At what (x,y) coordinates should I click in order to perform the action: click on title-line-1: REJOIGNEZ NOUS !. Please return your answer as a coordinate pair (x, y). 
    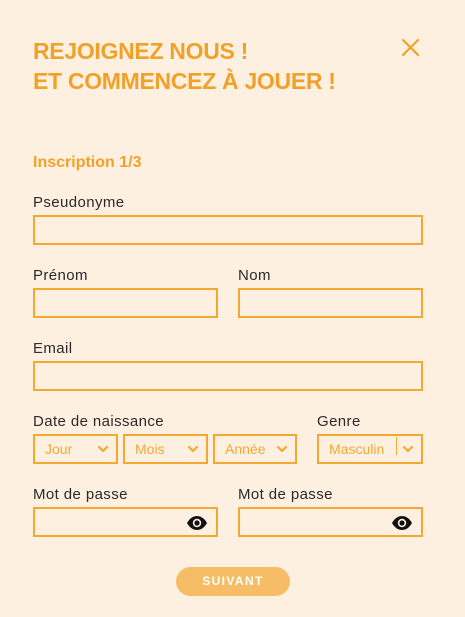
    Looking at the image, I should click on (141, 51).